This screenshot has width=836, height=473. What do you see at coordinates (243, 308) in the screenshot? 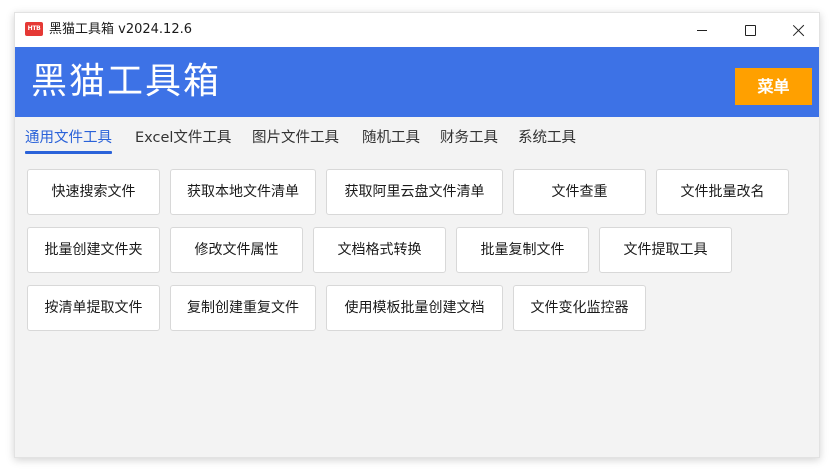
I see `copy-create-duplicate-files-button: 复制创建重复文件` at bounding box center [243, 308].